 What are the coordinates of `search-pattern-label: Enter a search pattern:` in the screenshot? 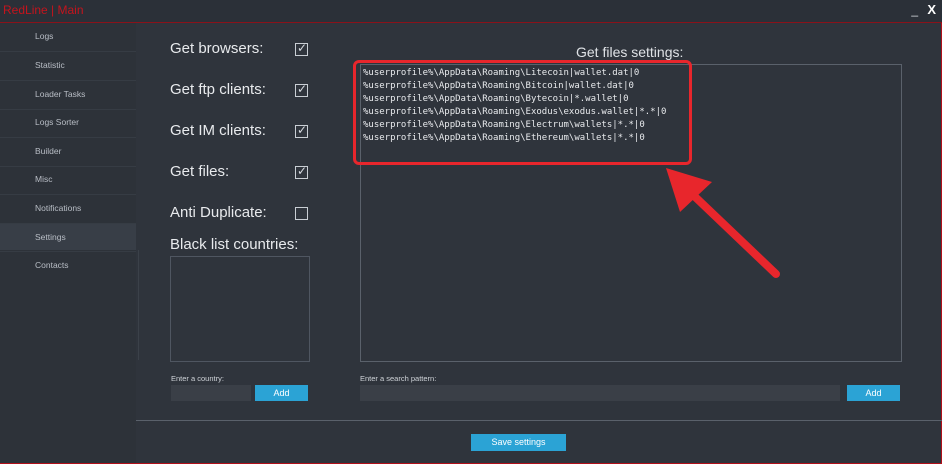 It's located at (398, 378).